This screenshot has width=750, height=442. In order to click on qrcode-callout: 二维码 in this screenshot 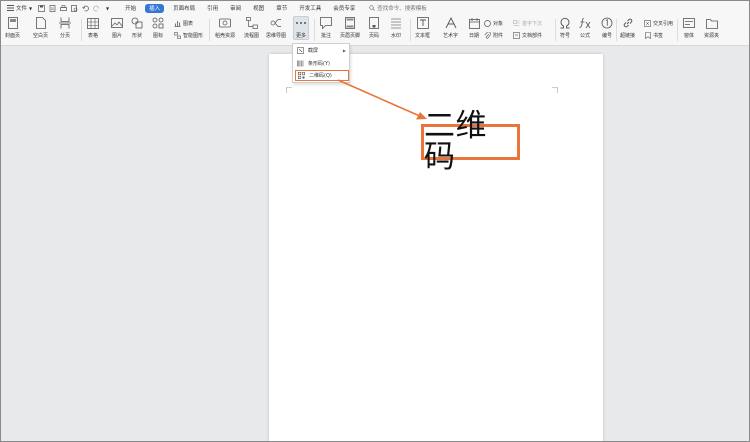, I will do `click(470, 142)`.